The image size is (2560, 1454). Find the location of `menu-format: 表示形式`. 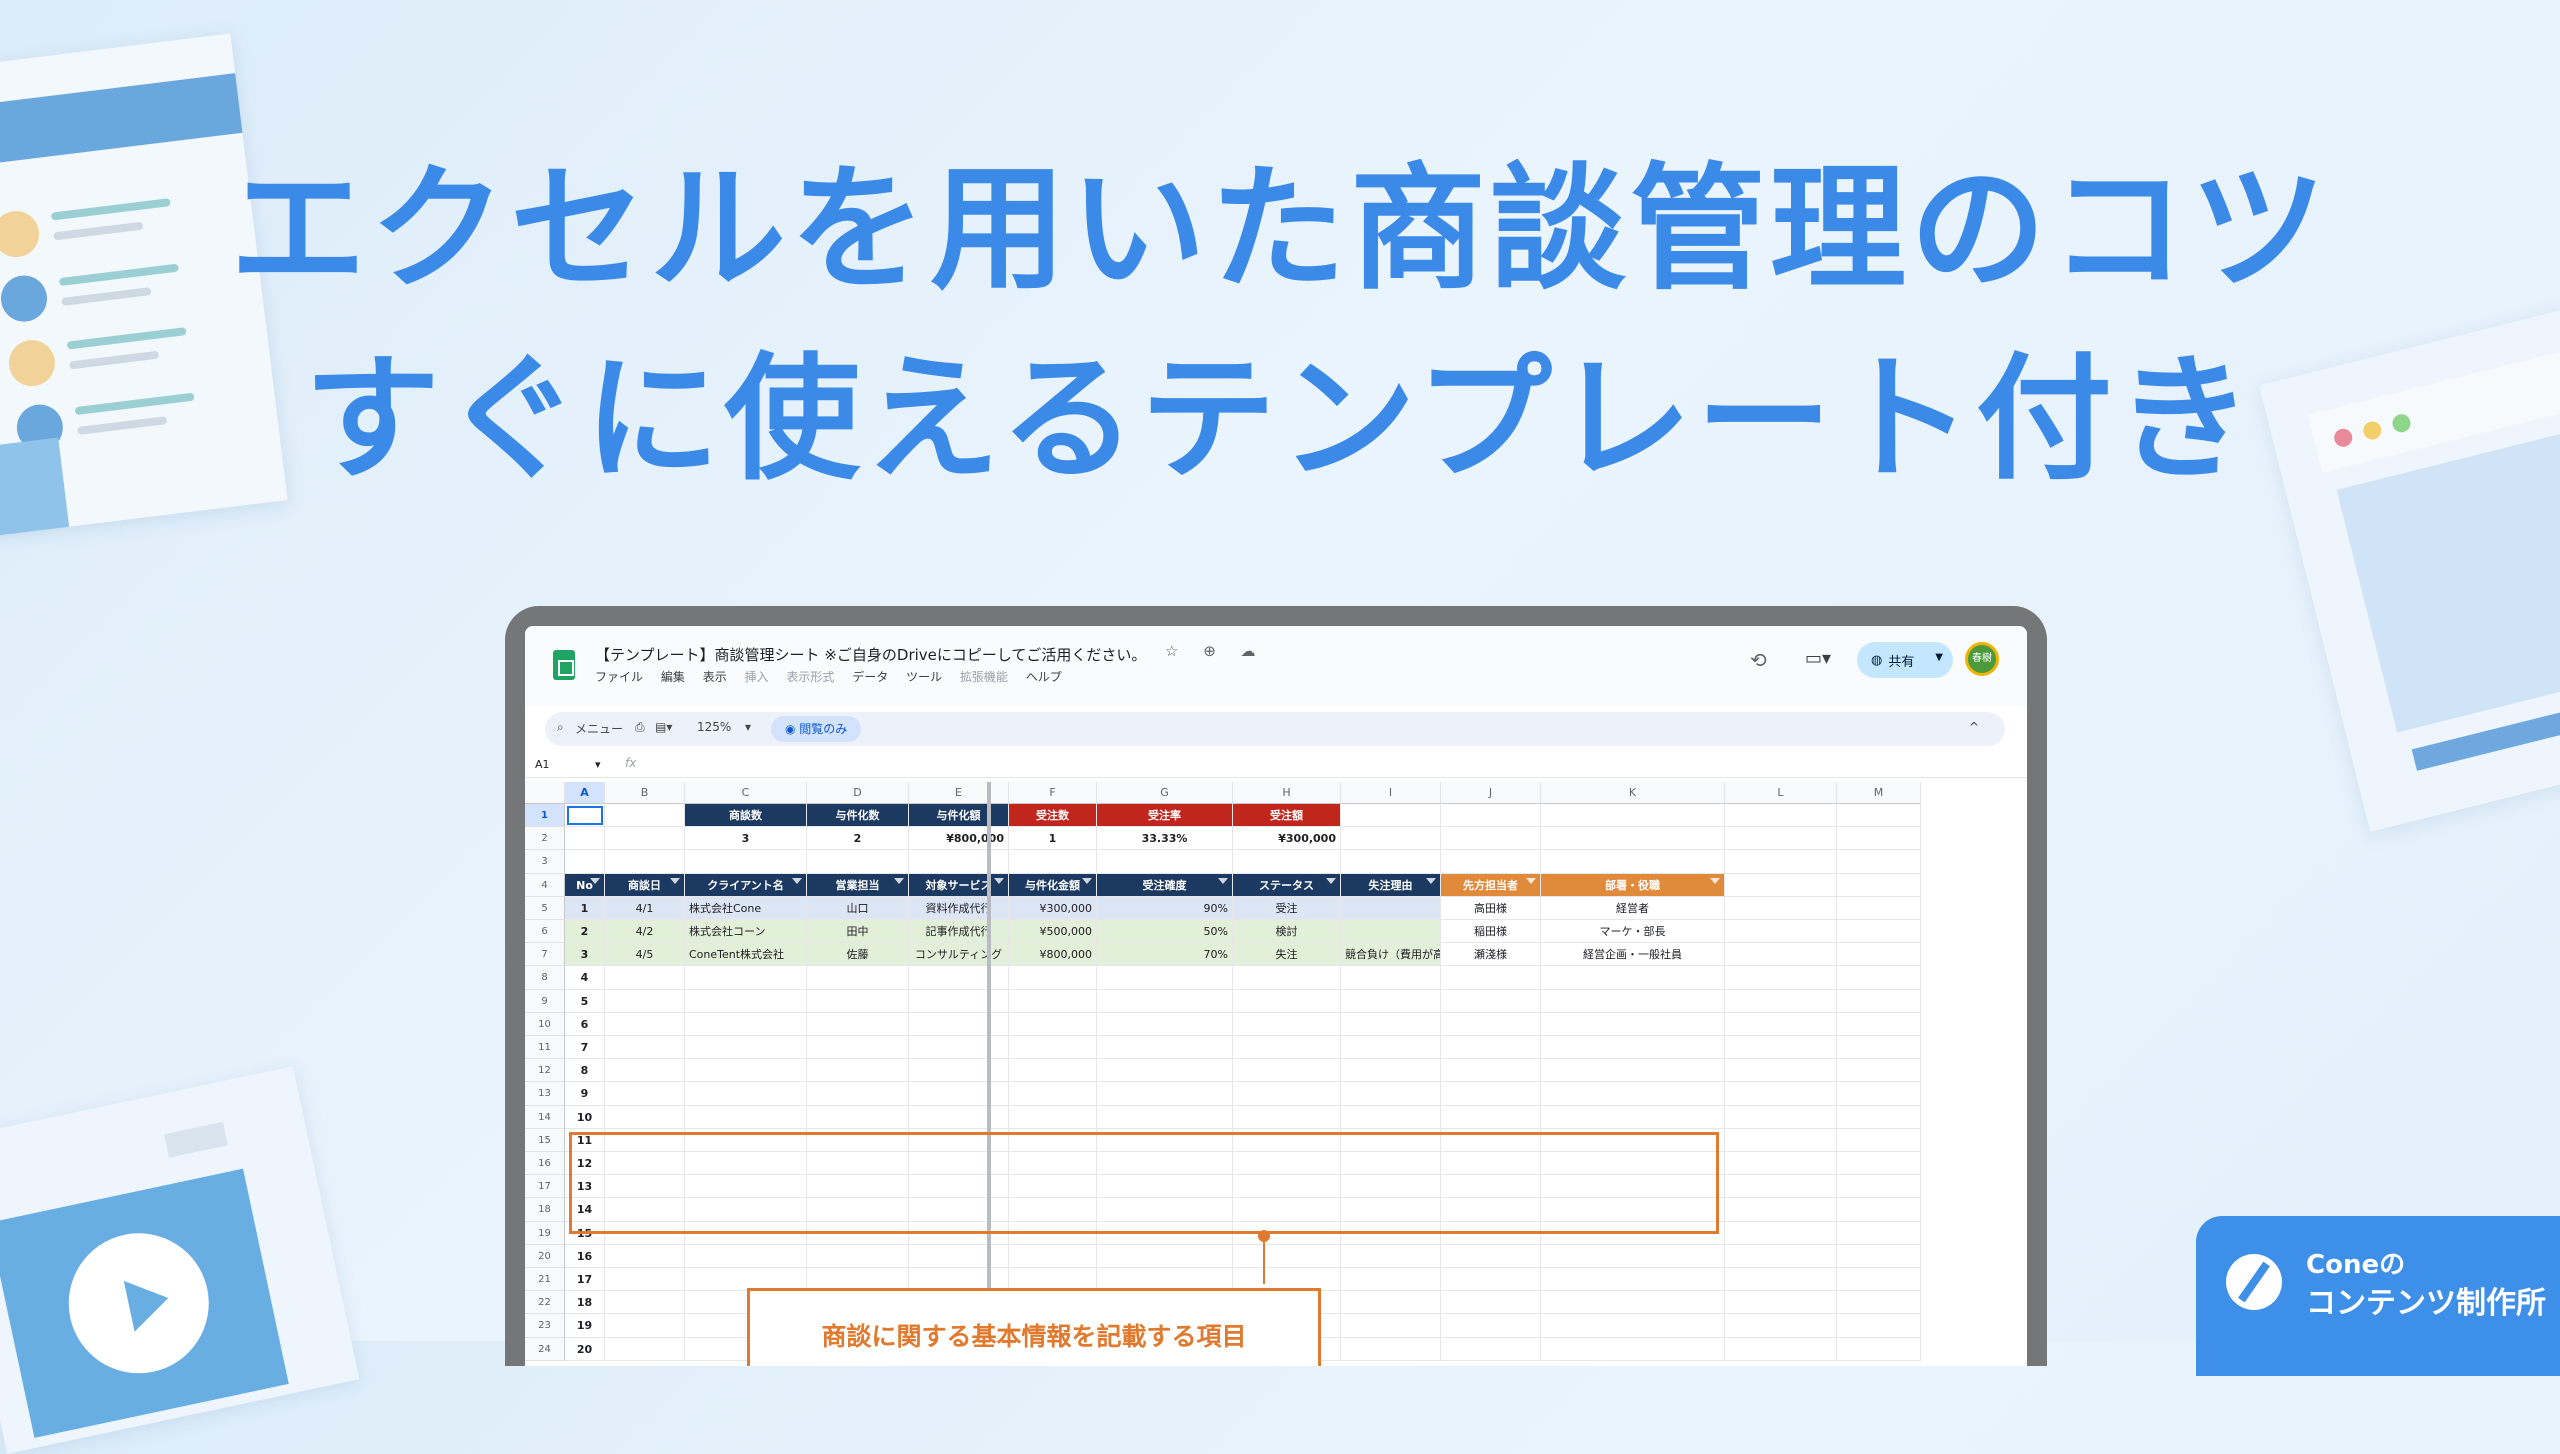

menu-format: 表示形式 is located at coordinates (810, 677).